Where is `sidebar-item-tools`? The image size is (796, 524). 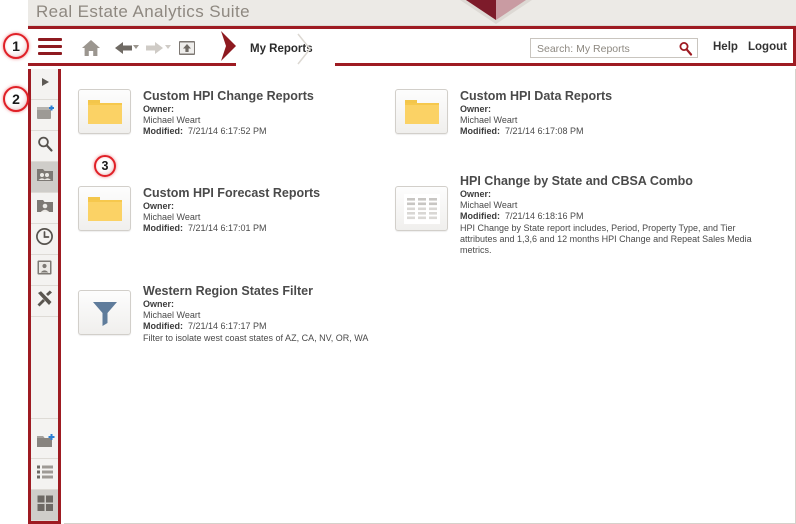
sidebar-item-tools is located at coordinates (44, 301).